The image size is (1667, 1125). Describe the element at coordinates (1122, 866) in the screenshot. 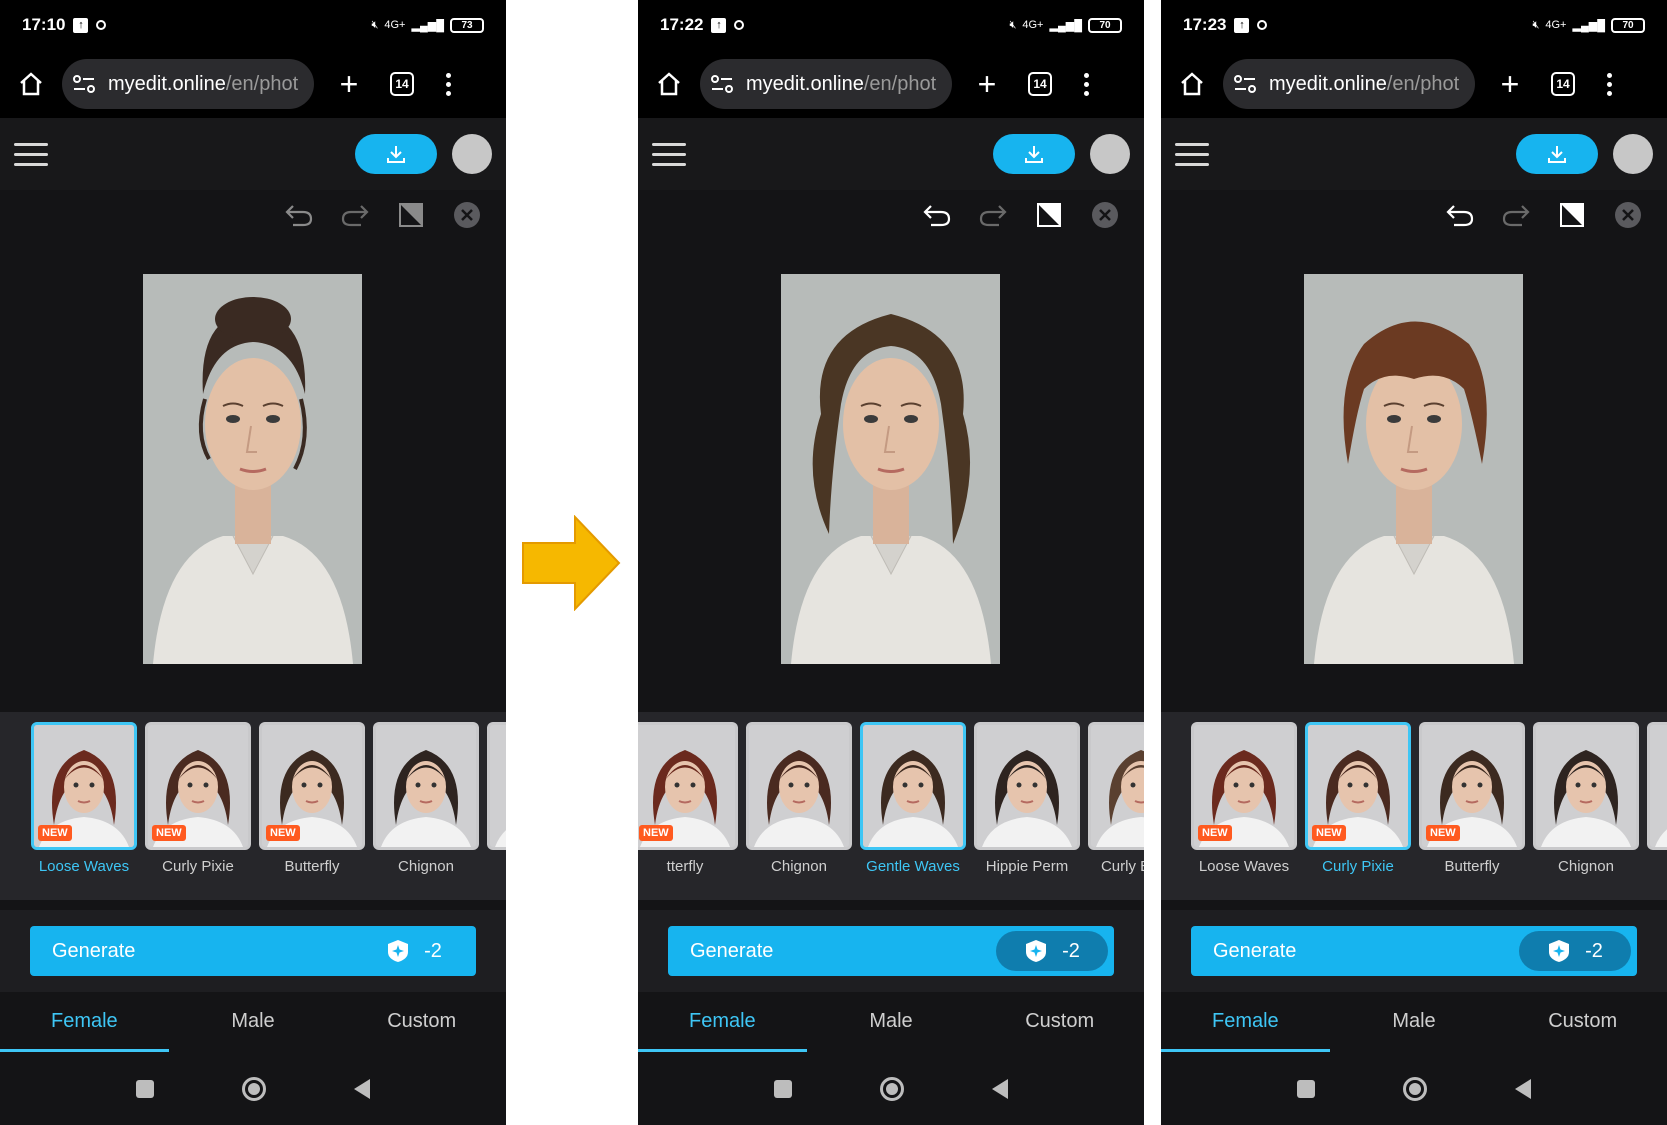

I see `hairstyle-label: Curly Bob P` at that location.